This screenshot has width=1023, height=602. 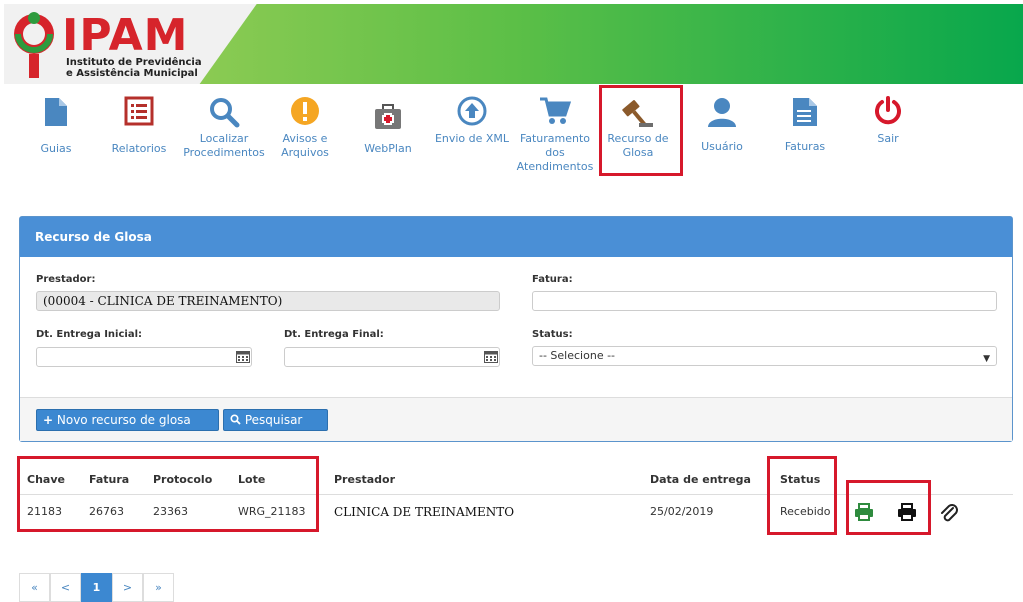 What do you see at coordinates (516, 419) in the screenshot?
I see `panel-footer: + Novo recurso de glosa Pesquisar` at bounding box center [516, 419].